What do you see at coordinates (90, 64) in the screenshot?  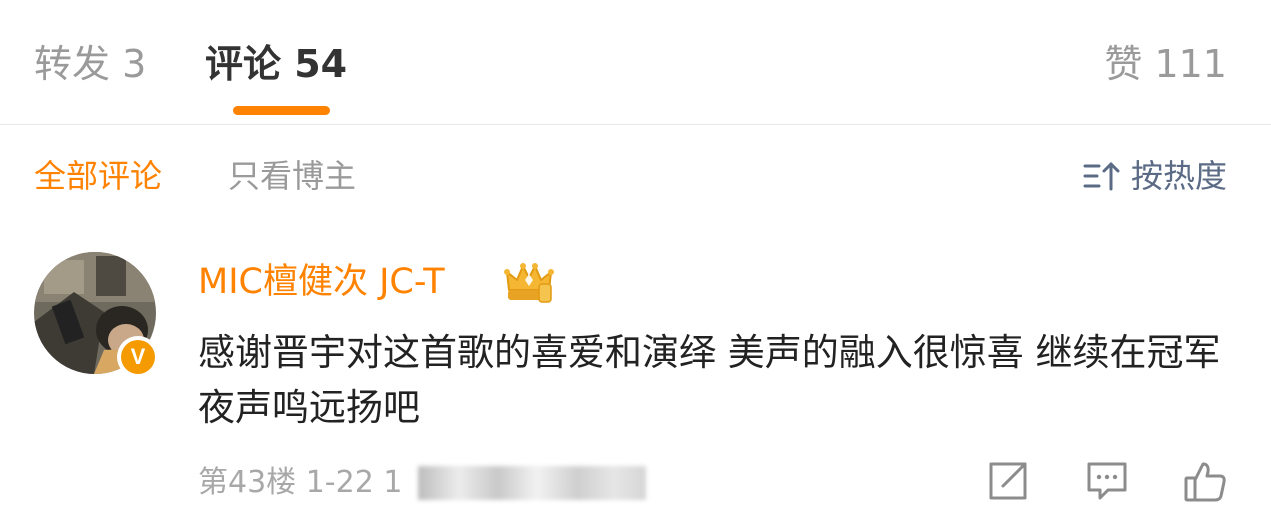 I see `tab-repost: 转发 3` at bounding box center [90, 64].